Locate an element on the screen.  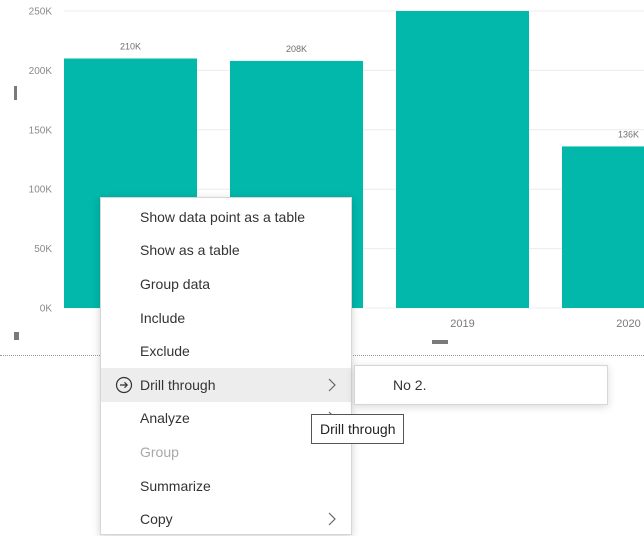
y-tick-label: 250K is located at coordinates (41, 12).